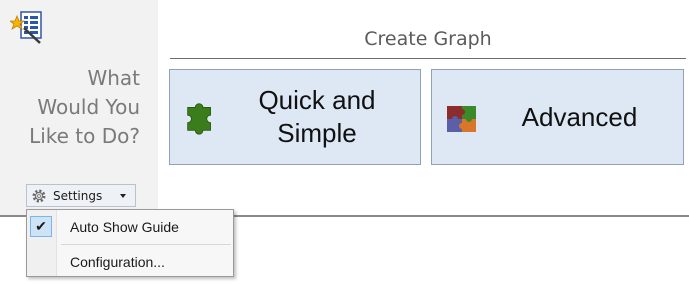 This screenshot has height=285, width=689. I want to click on puzzle-piece-icon, so click(199, 119).